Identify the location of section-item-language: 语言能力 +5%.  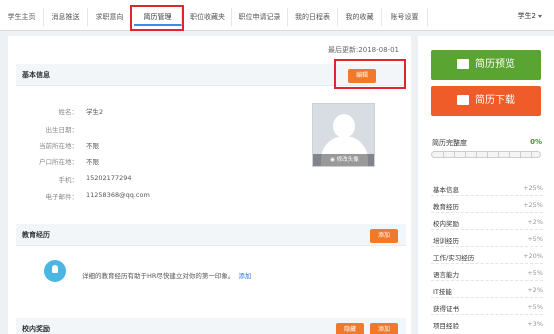
(487, 275).